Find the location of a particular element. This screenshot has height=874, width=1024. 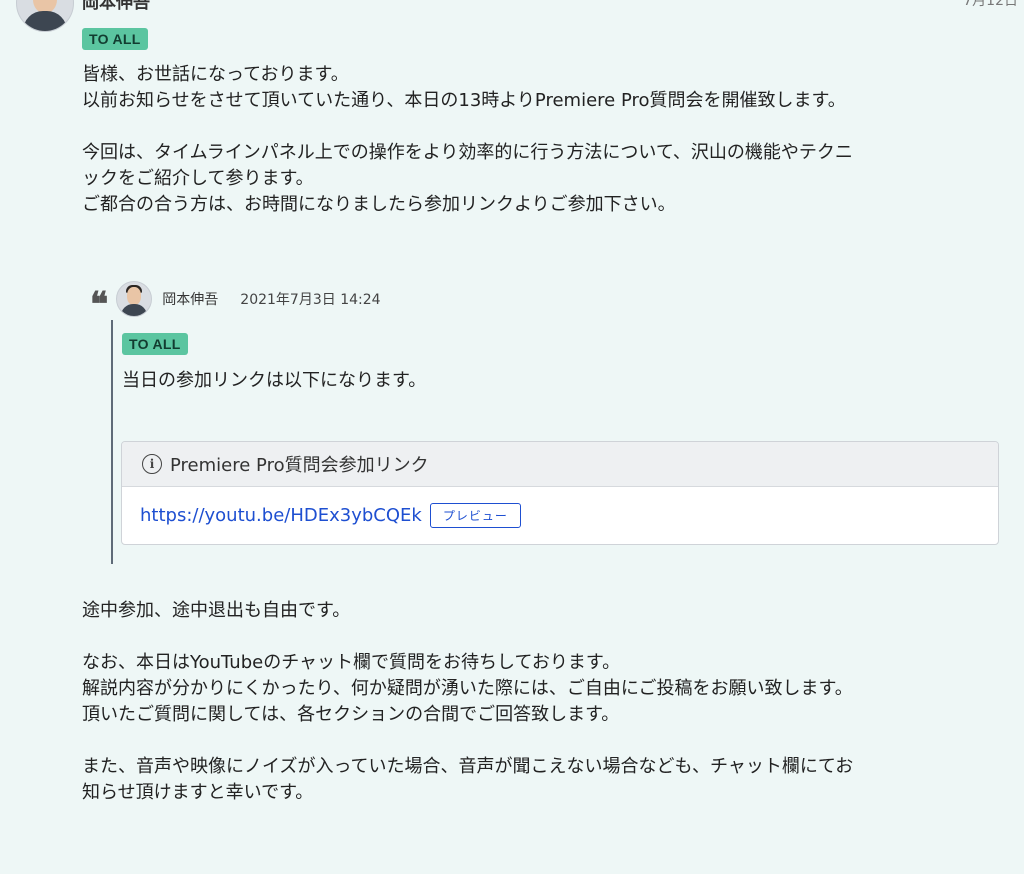

post-line: 皆様、お世話になっております。 is located at coordinates (215, 74).